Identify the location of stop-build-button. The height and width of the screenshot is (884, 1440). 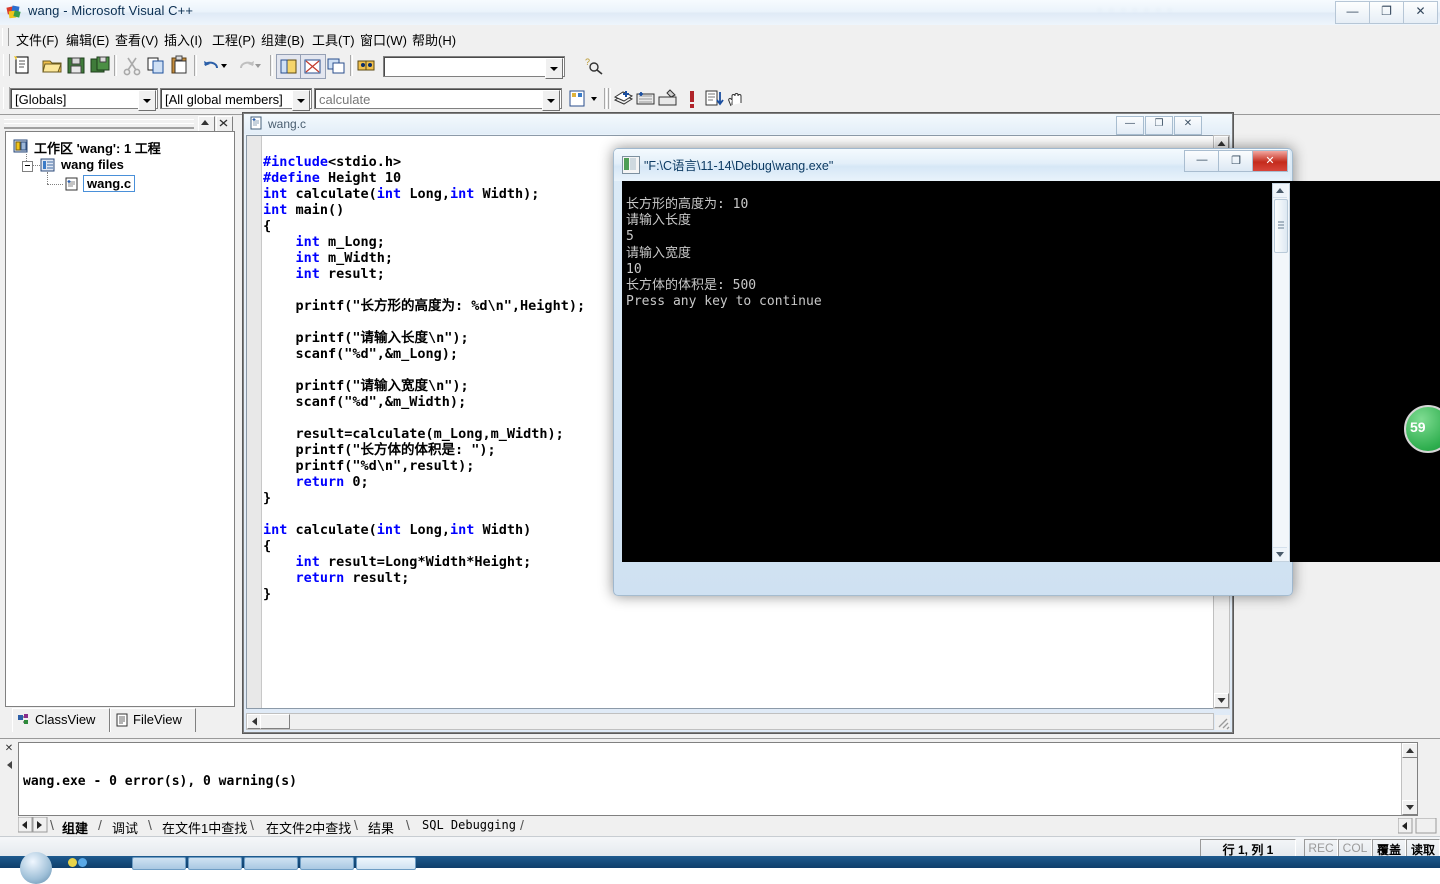
(692, 98).